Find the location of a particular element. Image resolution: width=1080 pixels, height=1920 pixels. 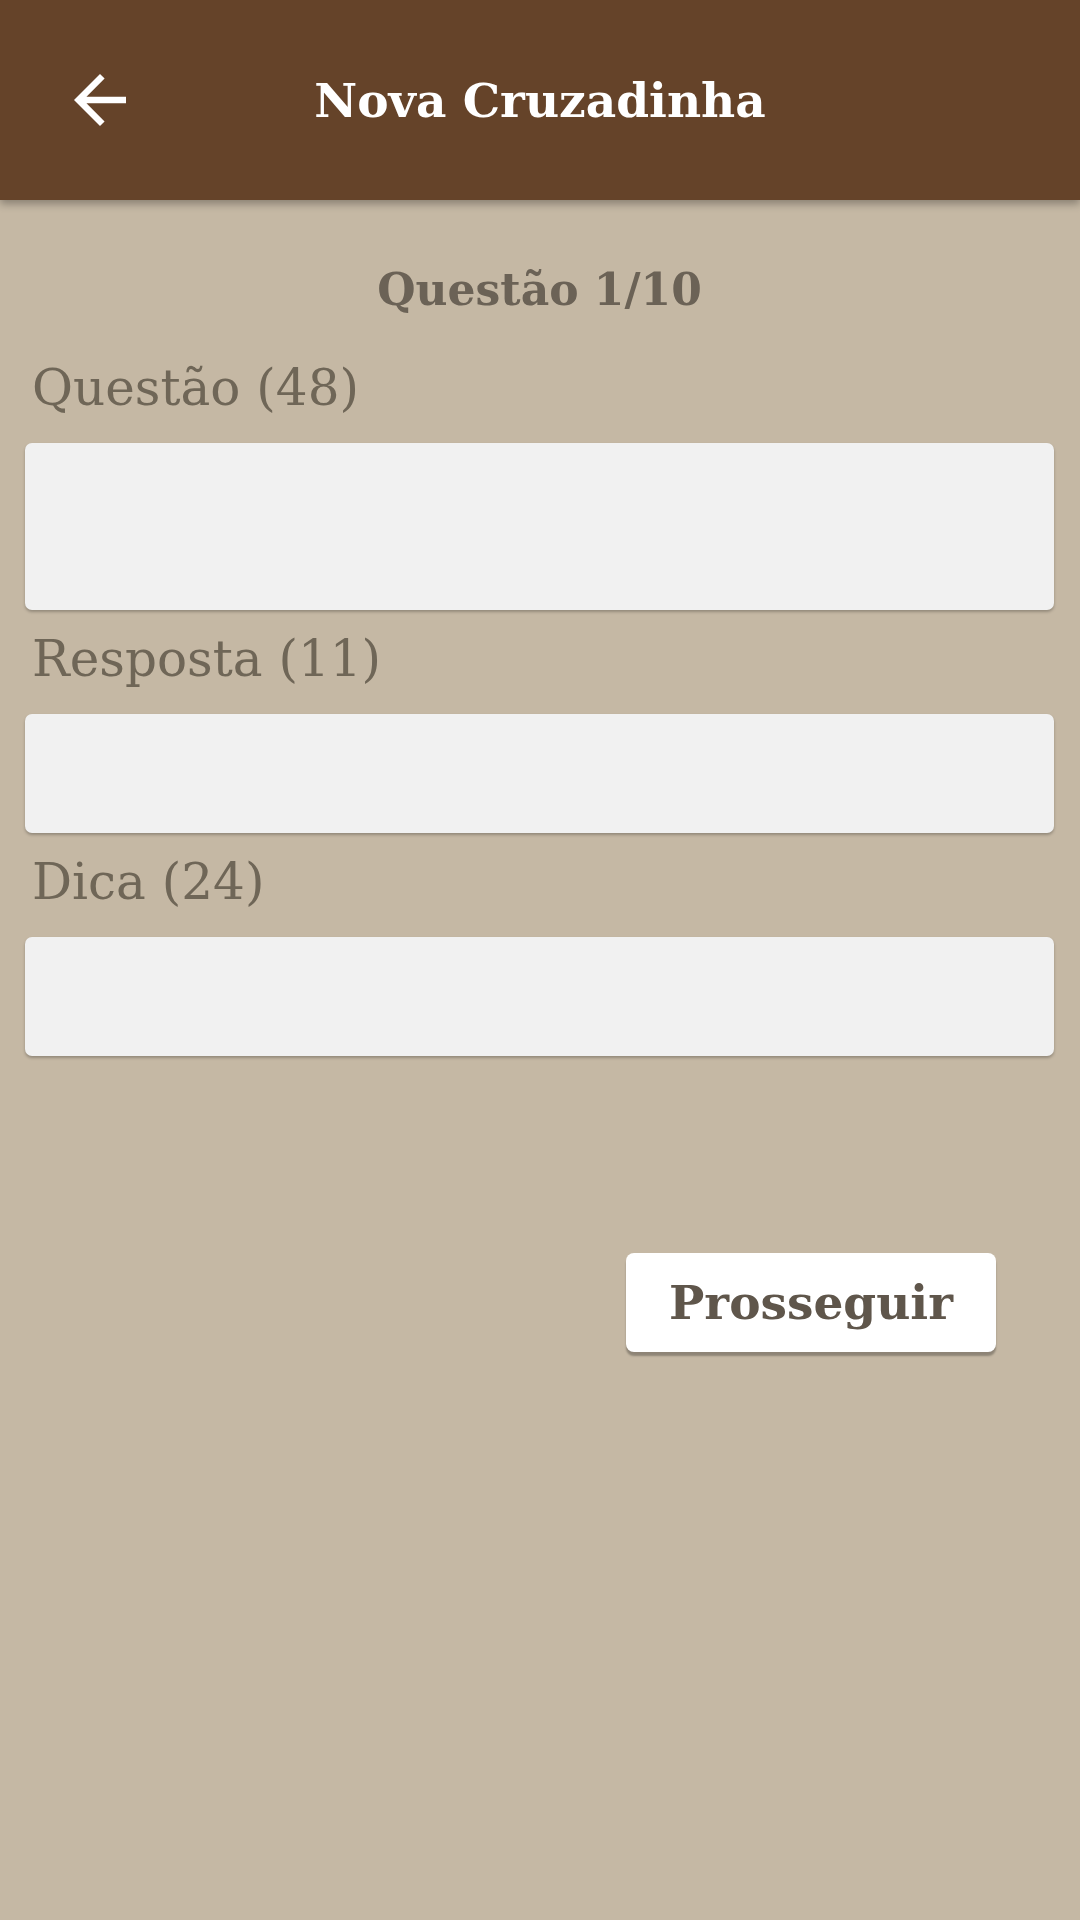

field-label: Resposta (11) is located at coordinates (207, 659).